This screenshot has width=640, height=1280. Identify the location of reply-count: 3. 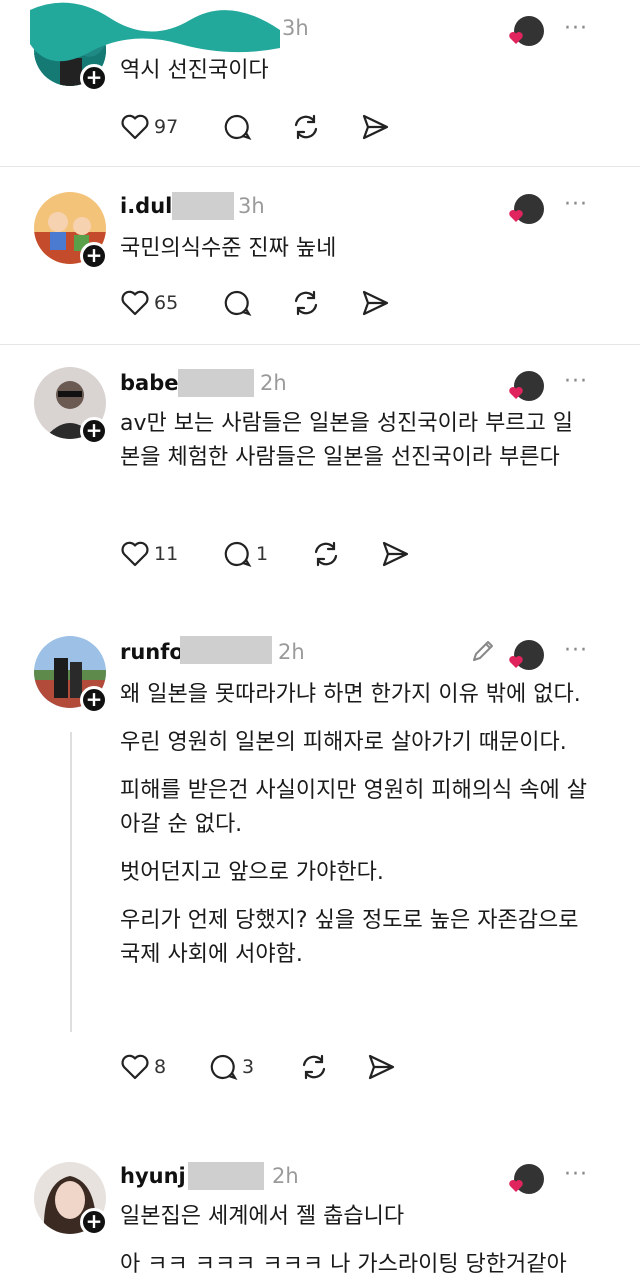
(248, 1067).